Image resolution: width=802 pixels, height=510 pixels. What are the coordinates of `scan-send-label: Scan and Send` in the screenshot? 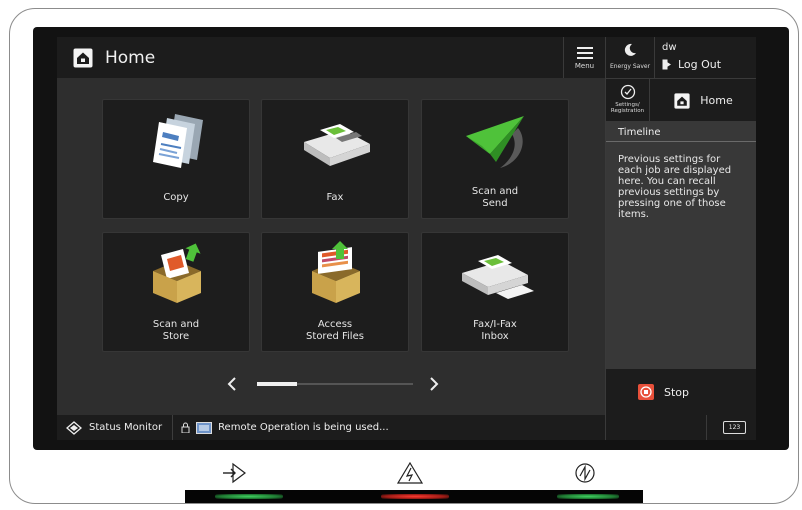 It's located at (495, 197).